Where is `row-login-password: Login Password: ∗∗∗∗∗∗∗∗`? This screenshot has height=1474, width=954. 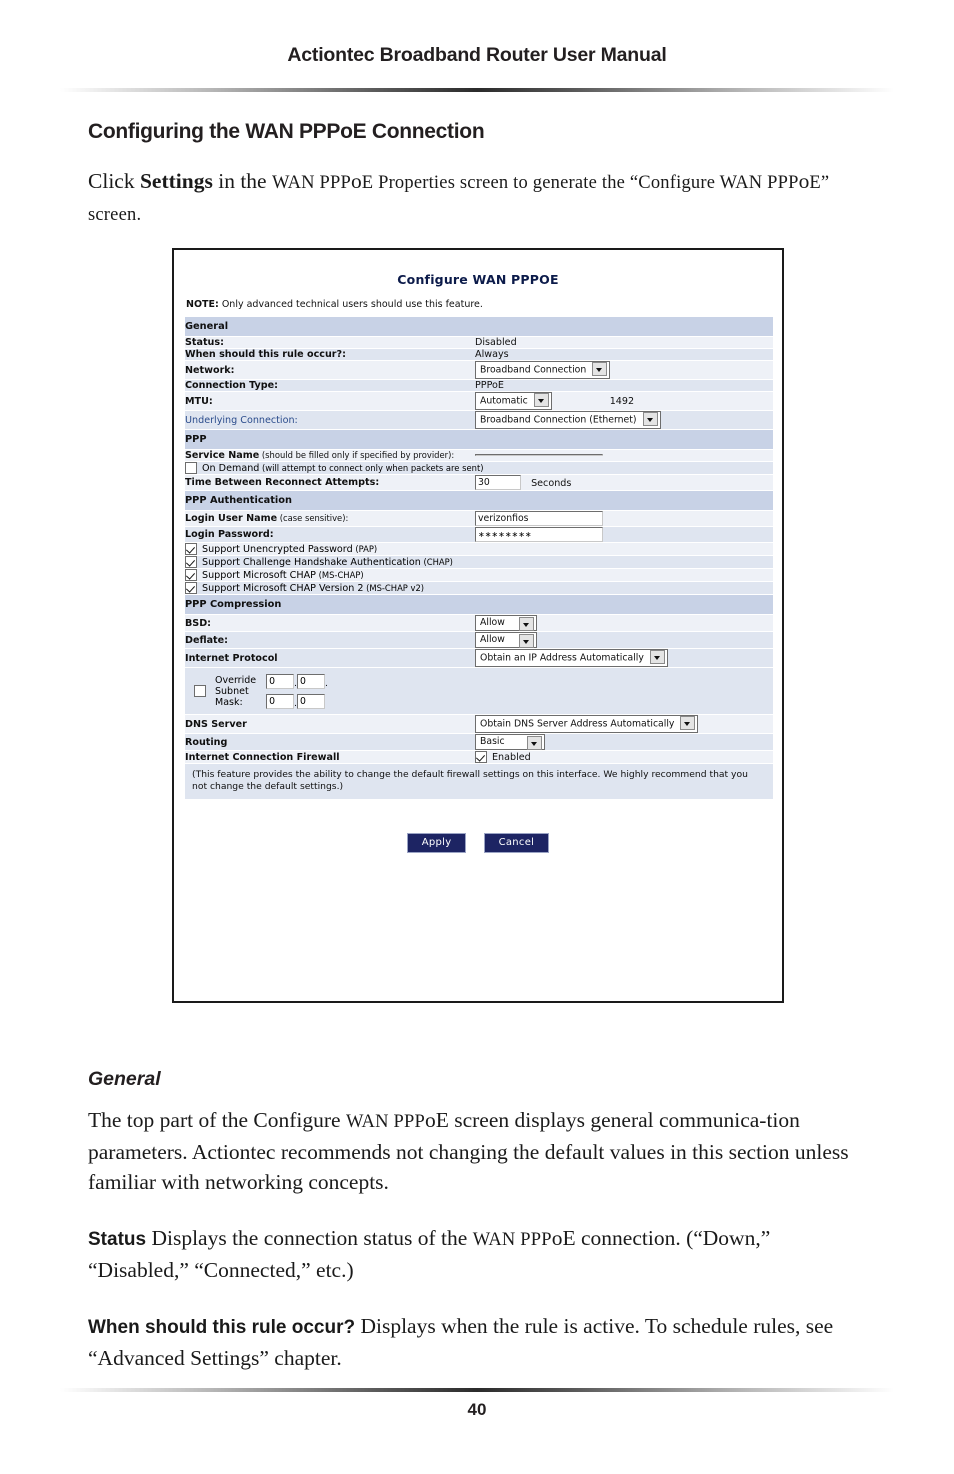
row-login-password: Login Password: ∗∗∗∗∗∗∗∗ is located at coordinates (479, 534).